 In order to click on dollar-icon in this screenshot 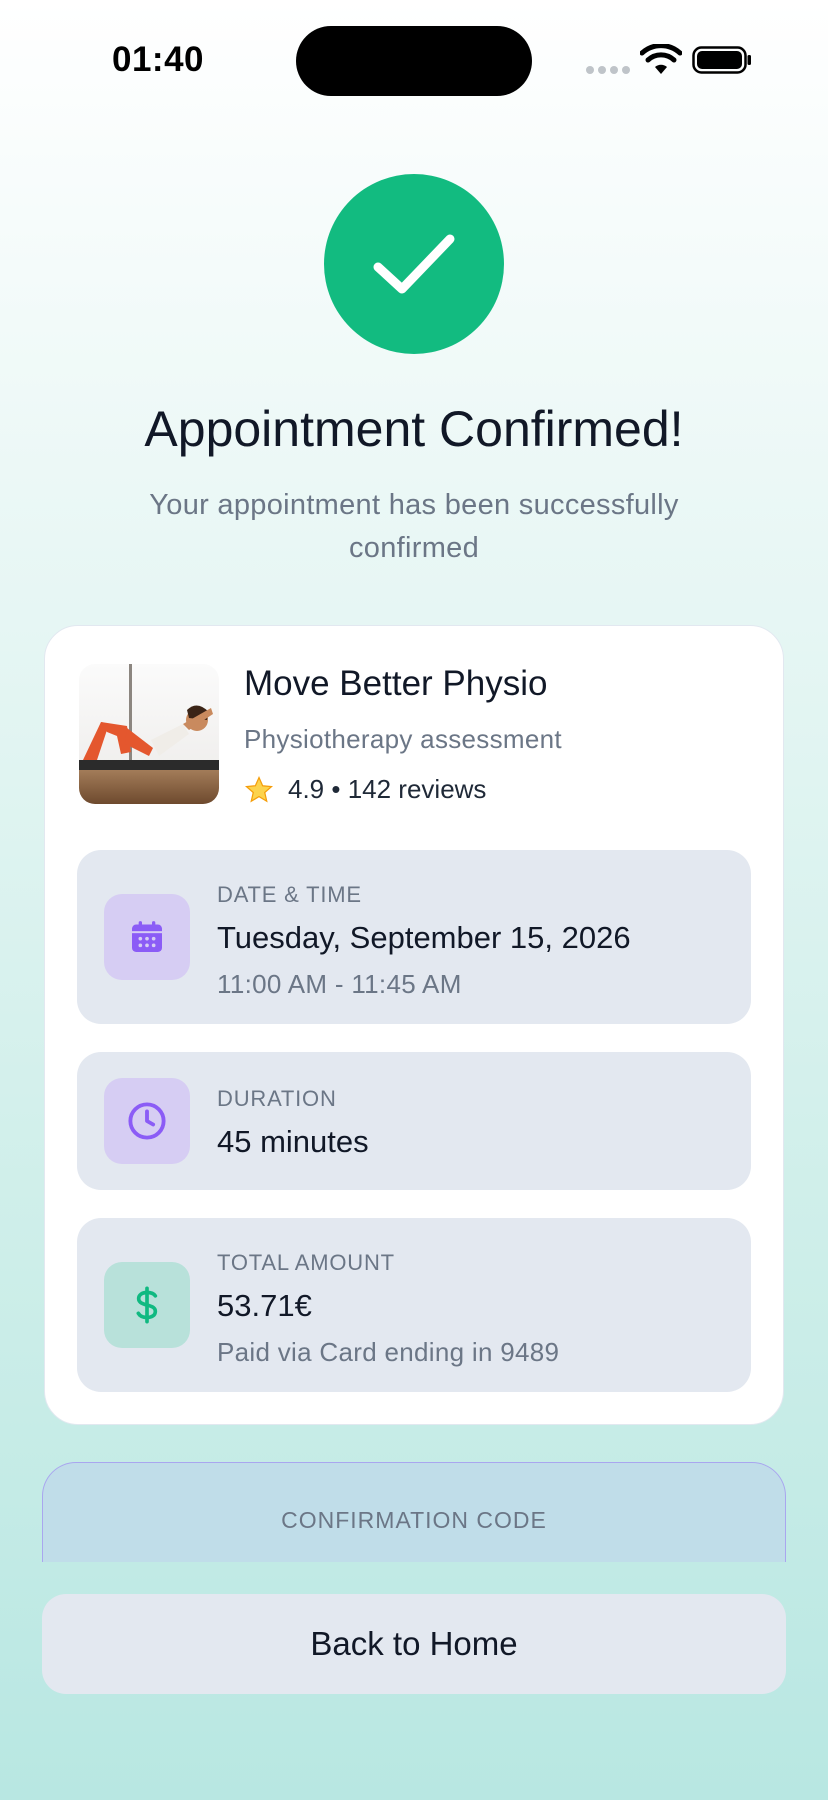, I will do `click(147, 1305)`.